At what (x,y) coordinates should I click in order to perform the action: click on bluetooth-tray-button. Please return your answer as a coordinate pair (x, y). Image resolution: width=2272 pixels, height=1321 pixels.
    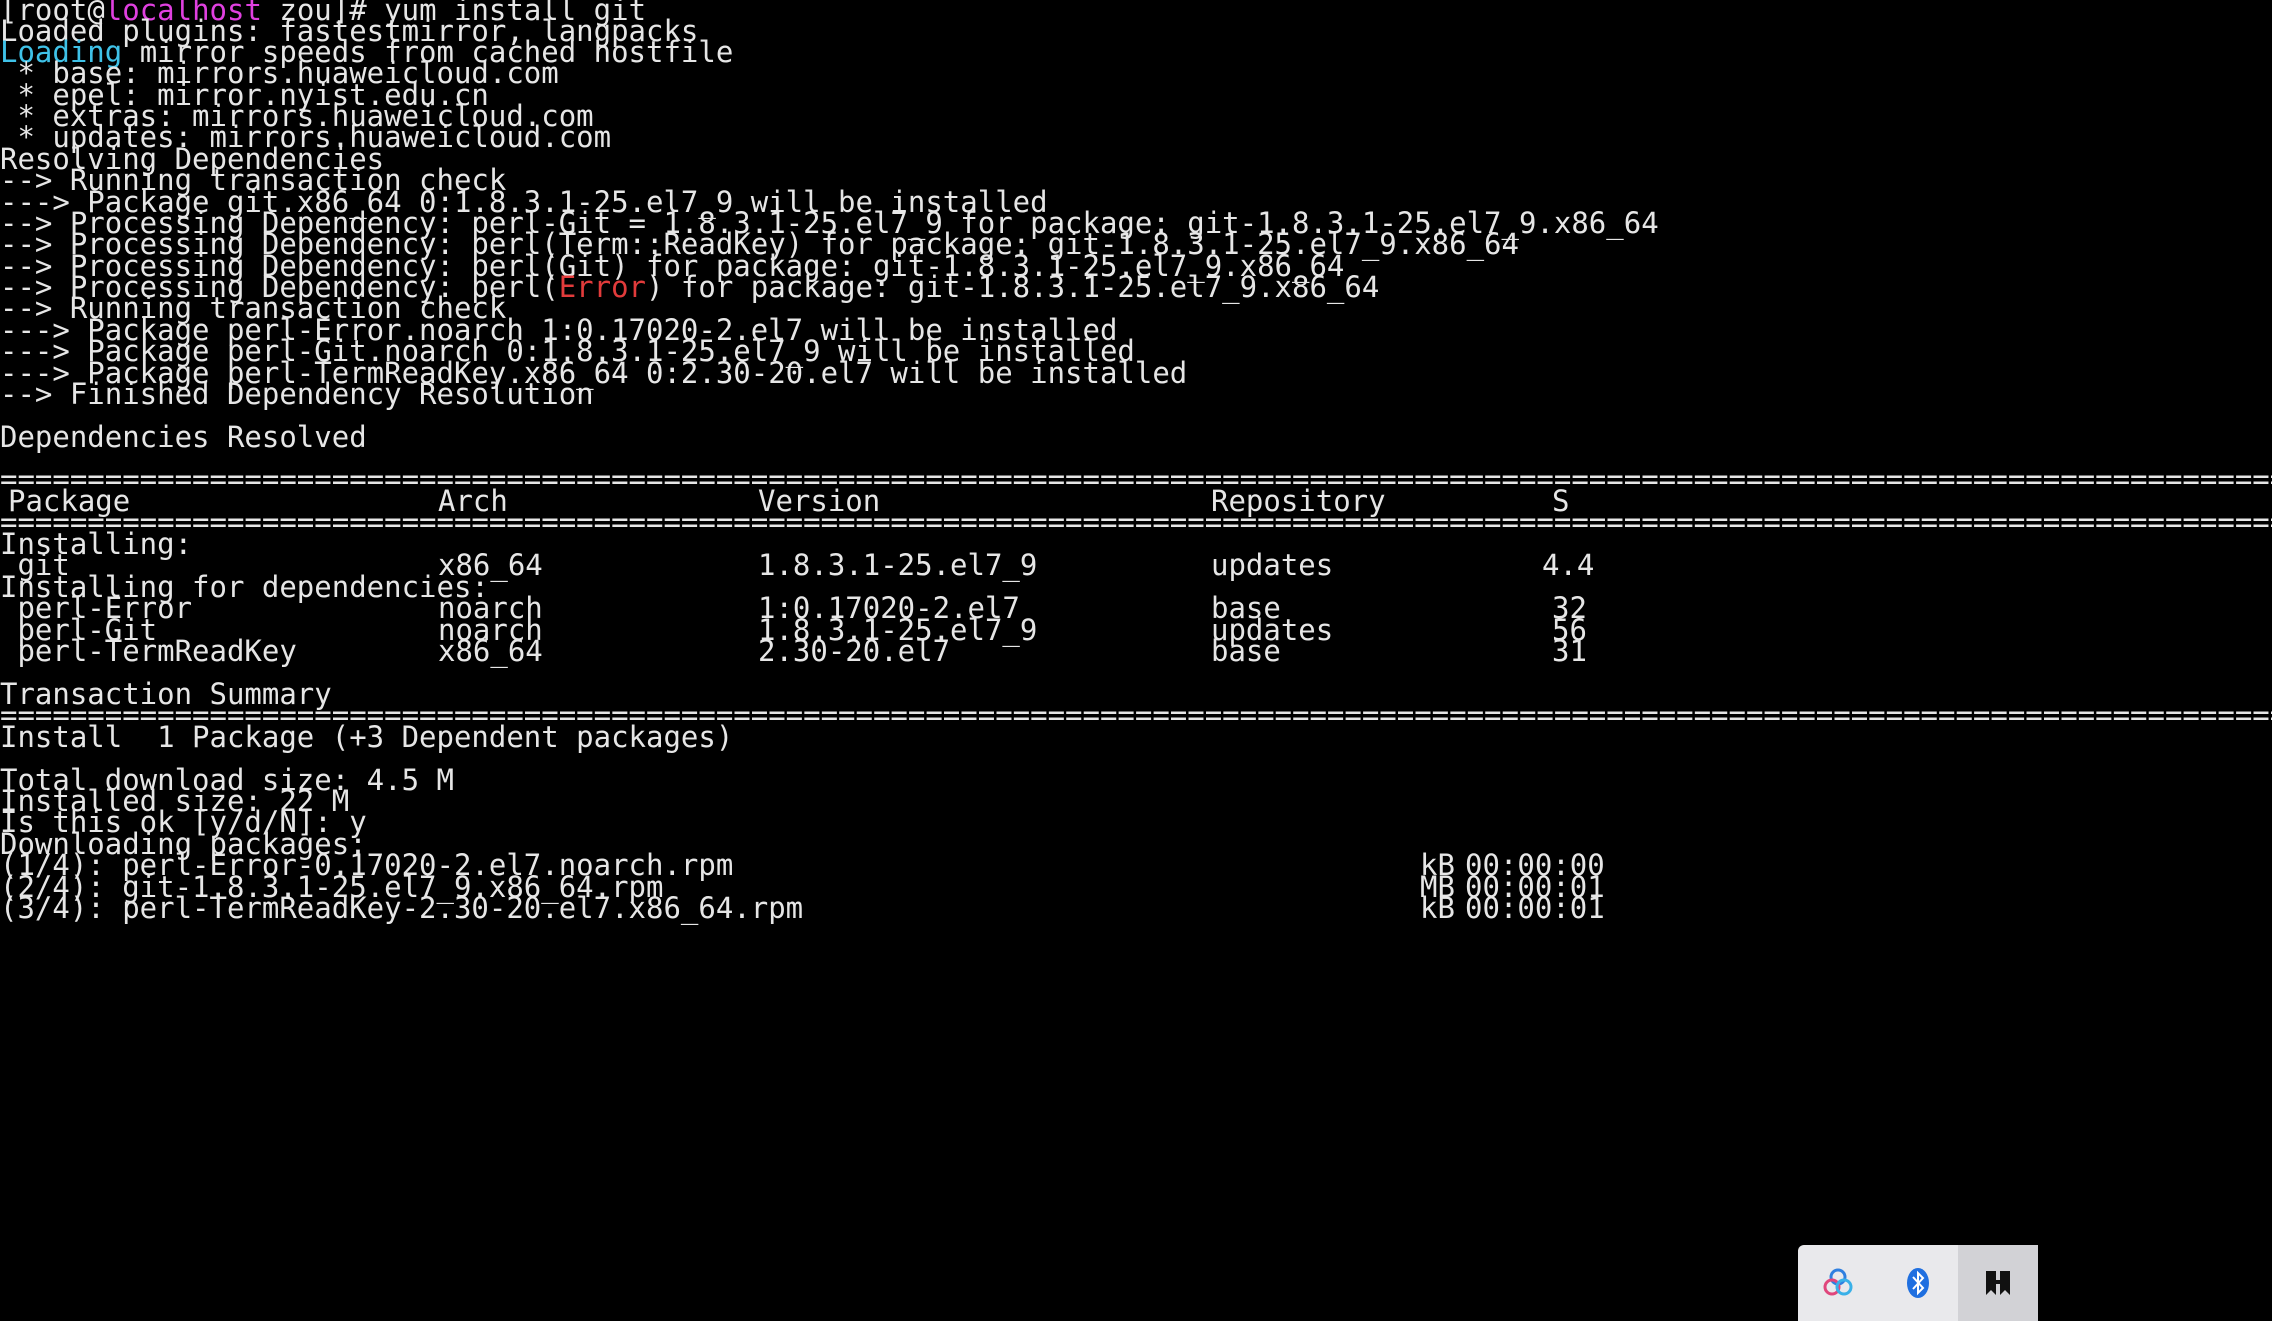
    Looking at the image, I should click on (1918, 1283).